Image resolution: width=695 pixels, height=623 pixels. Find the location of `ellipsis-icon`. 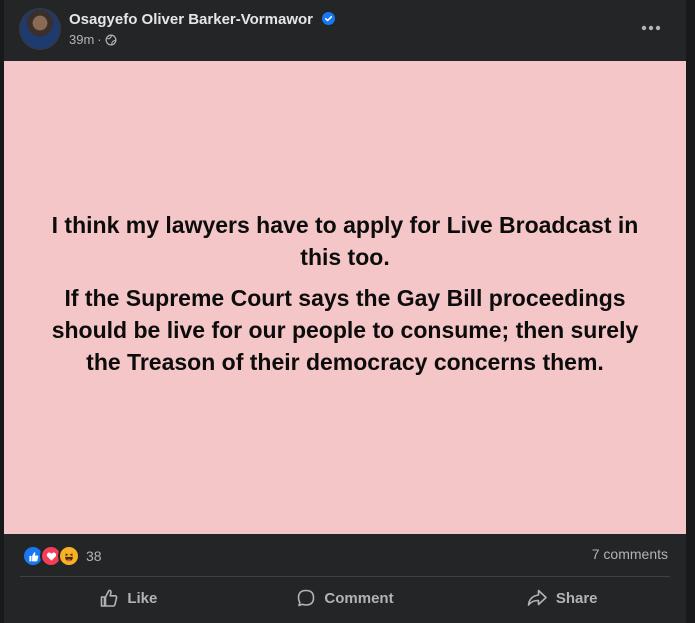

ellipsis-icon is located at coordinates (651, 28).